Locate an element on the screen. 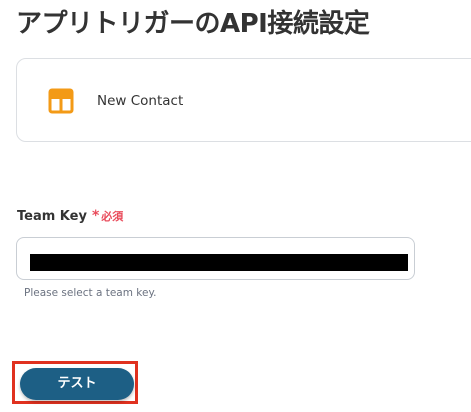  team-key-label-row: Team Key * 必須 is located at coordinates (70, 216).